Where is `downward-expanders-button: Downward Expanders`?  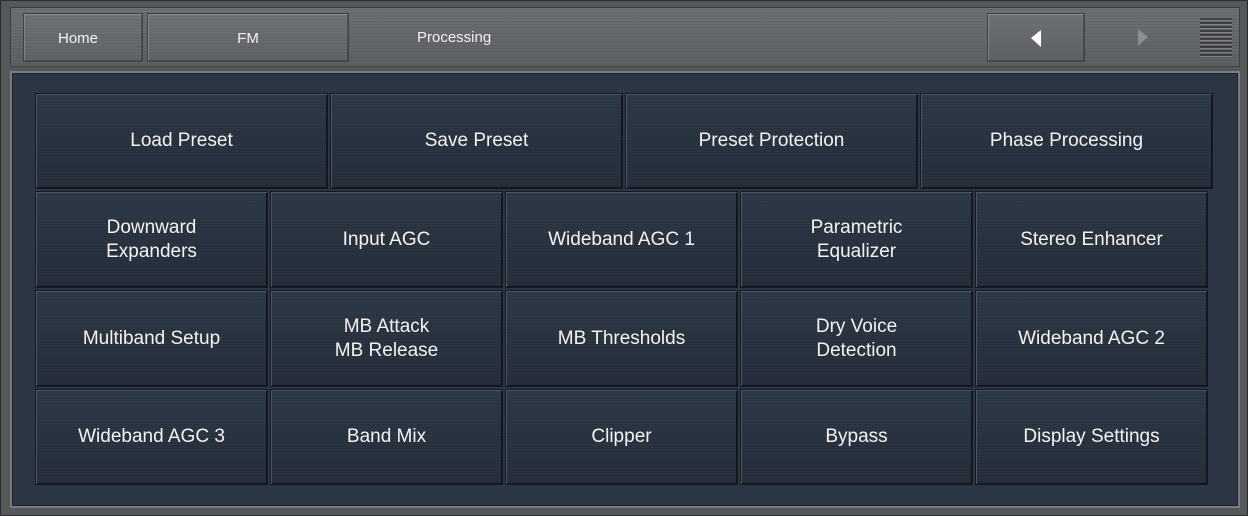 downward-expanders-button: Downward Expanders is located at coordinates (151, 239).